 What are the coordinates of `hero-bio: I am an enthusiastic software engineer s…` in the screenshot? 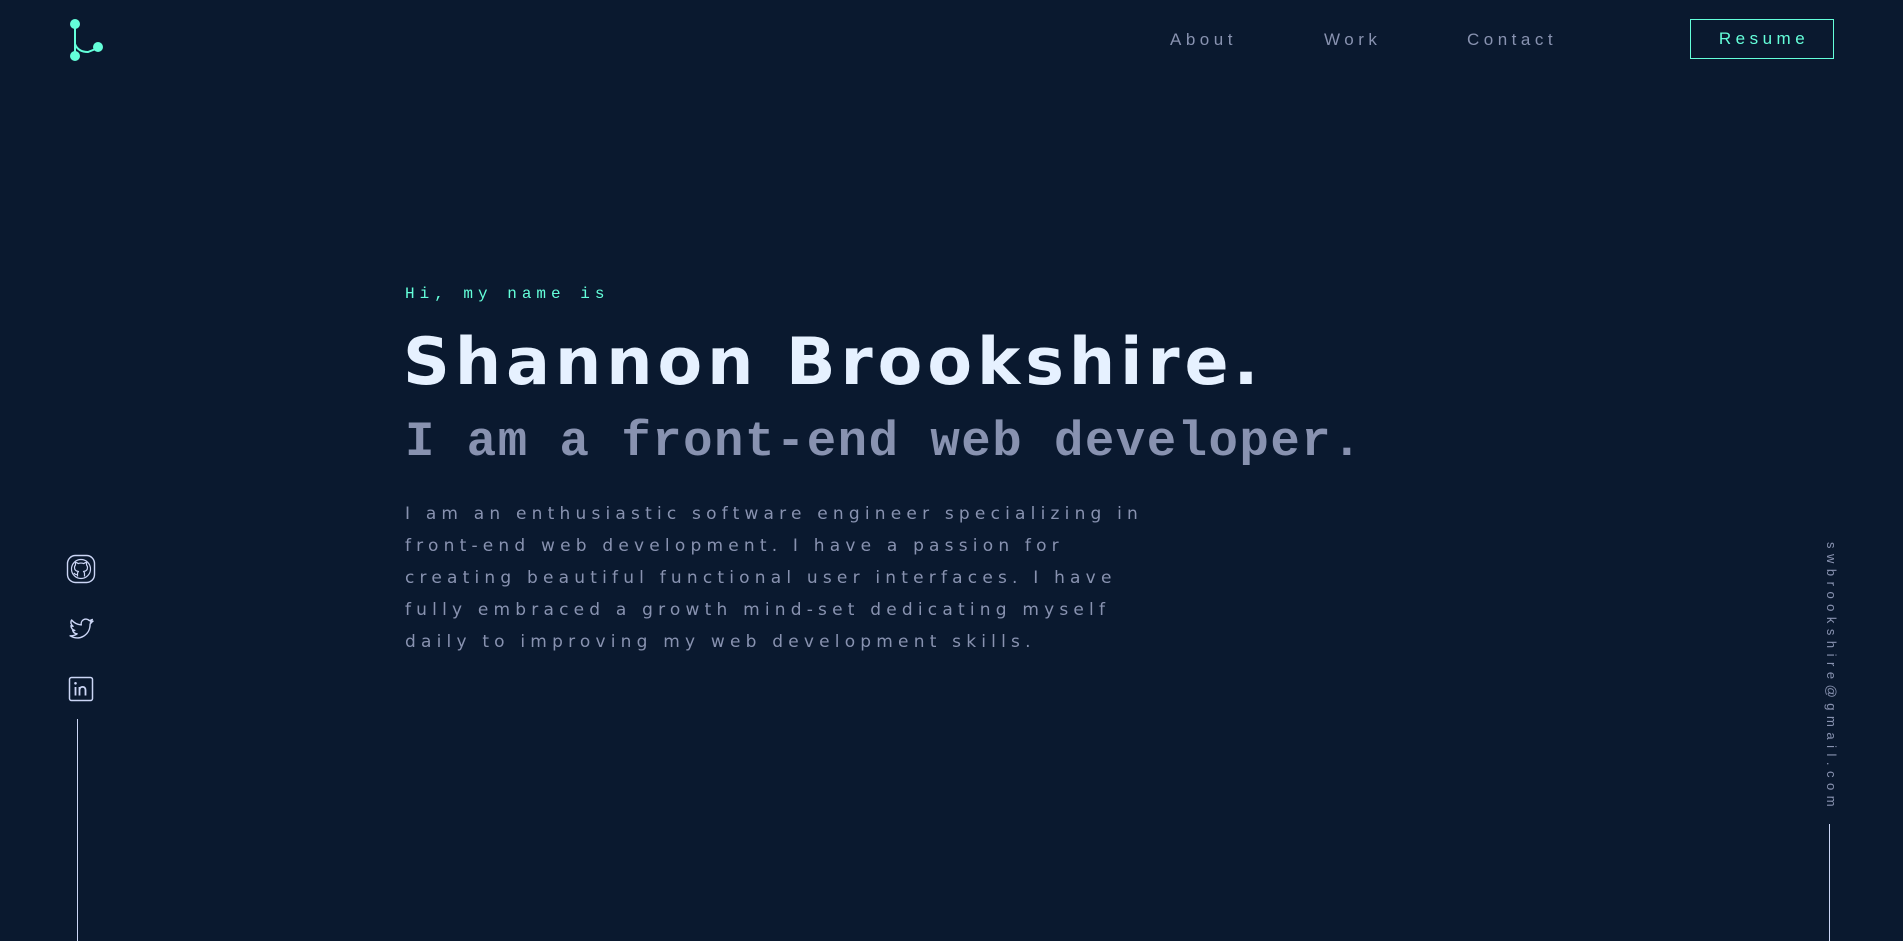 It's located at (774, 578).